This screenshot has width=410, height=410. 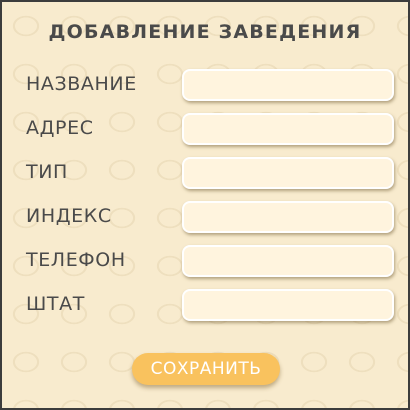 I want to click on form-title: ДОБАВЛЕНИЕ ЗАВЕДЕНИЯ, so click(x=205, y=32).